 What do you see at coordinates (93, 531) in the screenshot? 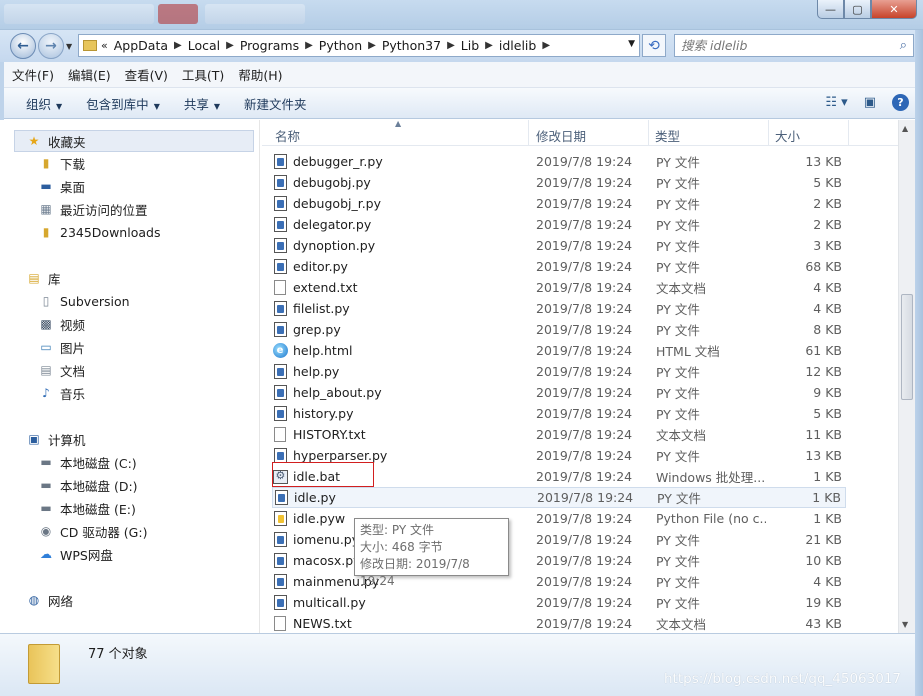
I see `nav-cd-drive-g: ◉ CD 驱动器 (G:)` at bounding box center [93, 531].